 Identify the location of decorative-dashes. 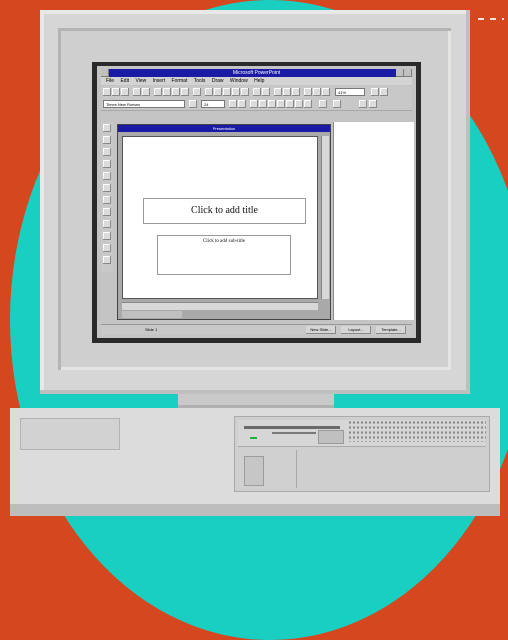
(491, 19).